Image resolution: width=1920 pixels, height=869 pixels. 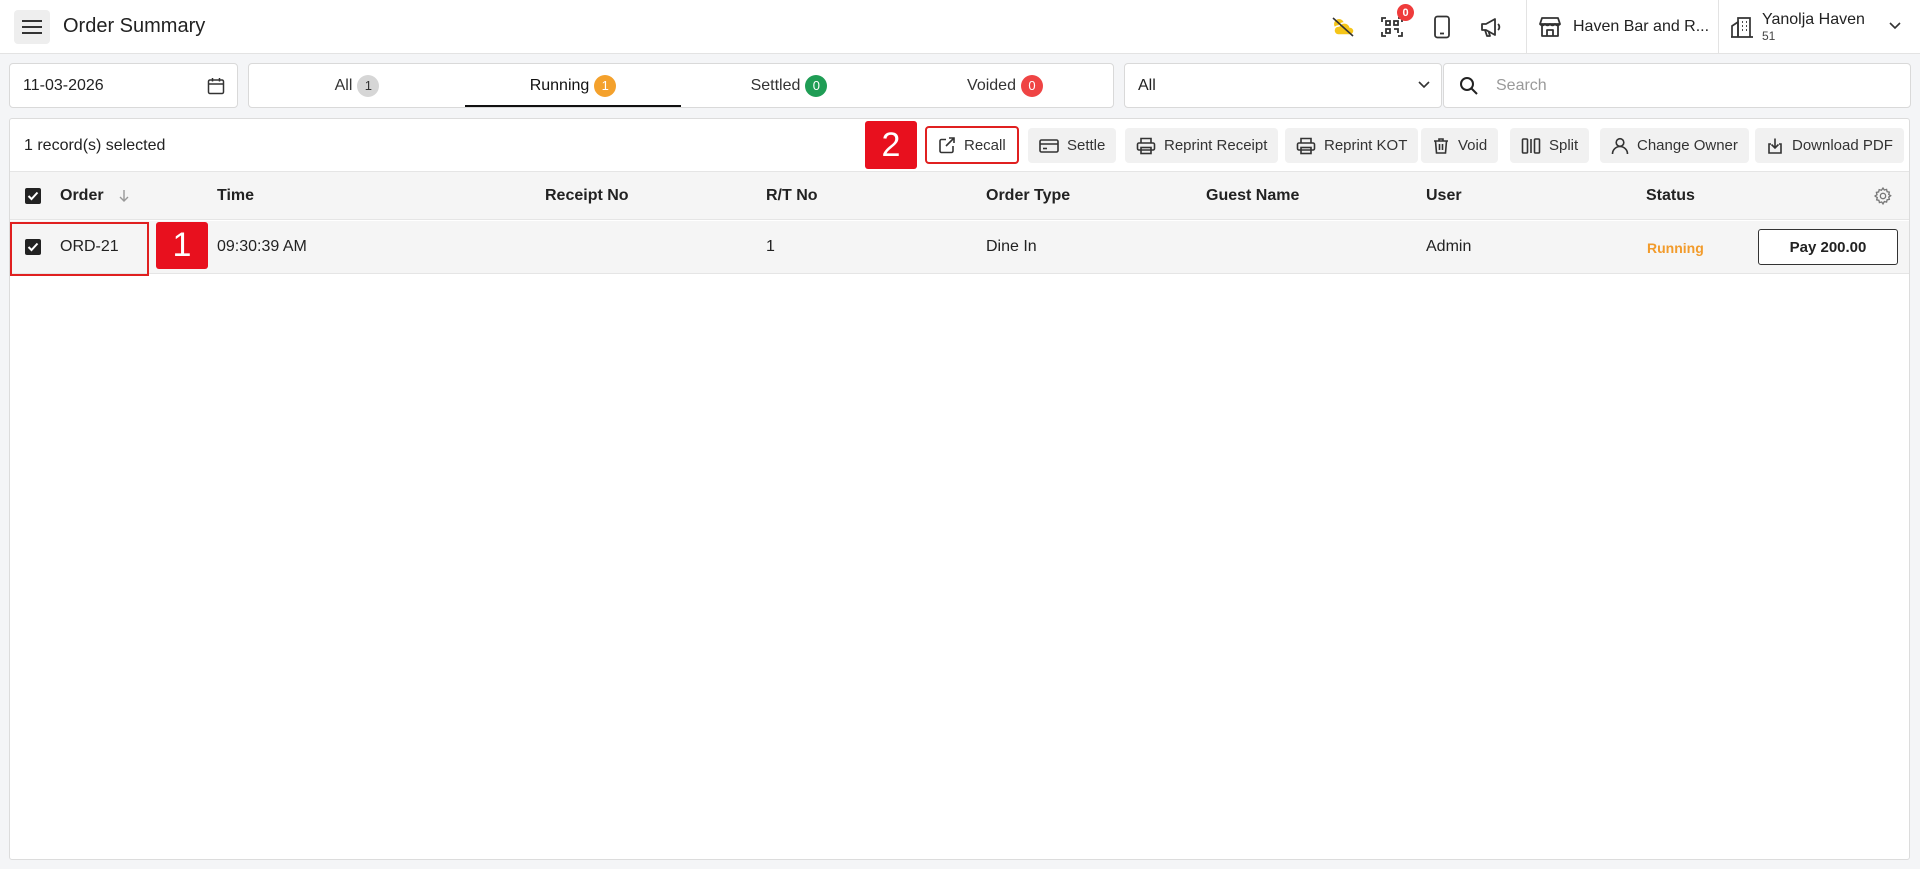 I want to click on weather-button, so click(x=1343, y=27).